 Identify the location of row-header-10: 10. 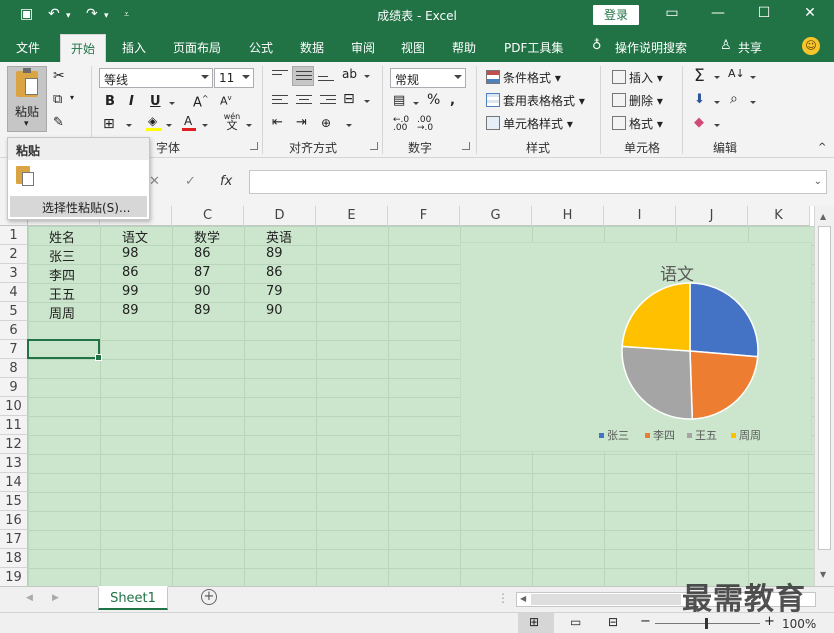
(14, 406).